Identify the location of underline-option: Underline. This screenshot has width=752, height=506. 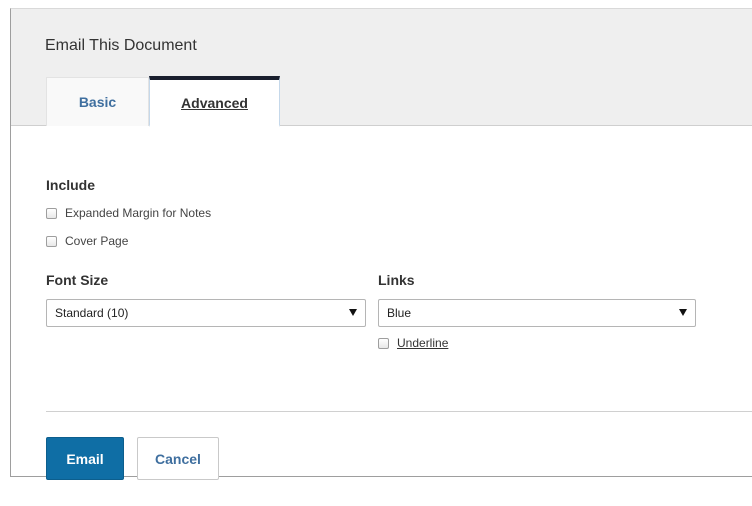
(413, 343).